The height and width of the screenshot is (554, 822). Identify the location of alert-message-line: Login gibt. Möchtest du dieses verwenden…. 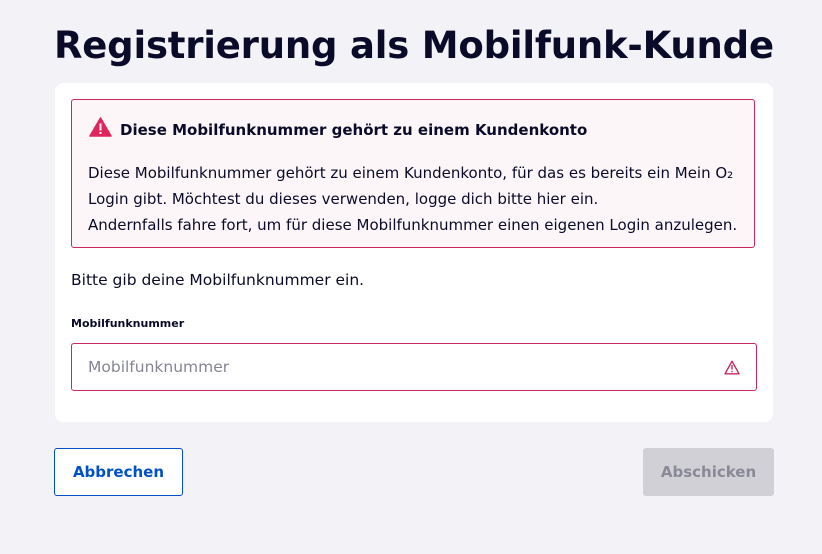
(343, 199).